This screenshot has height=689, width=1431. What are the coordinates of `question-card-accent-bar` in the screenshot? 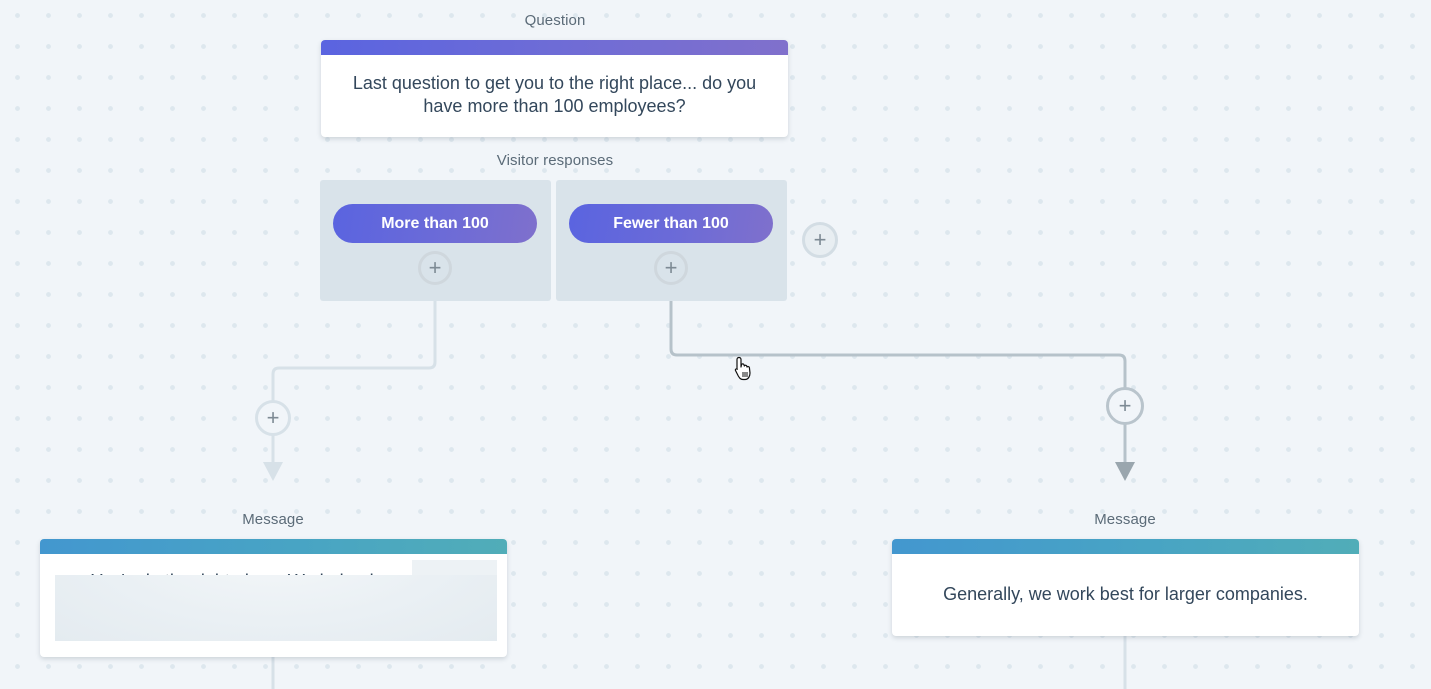 It's located at (554, 47).